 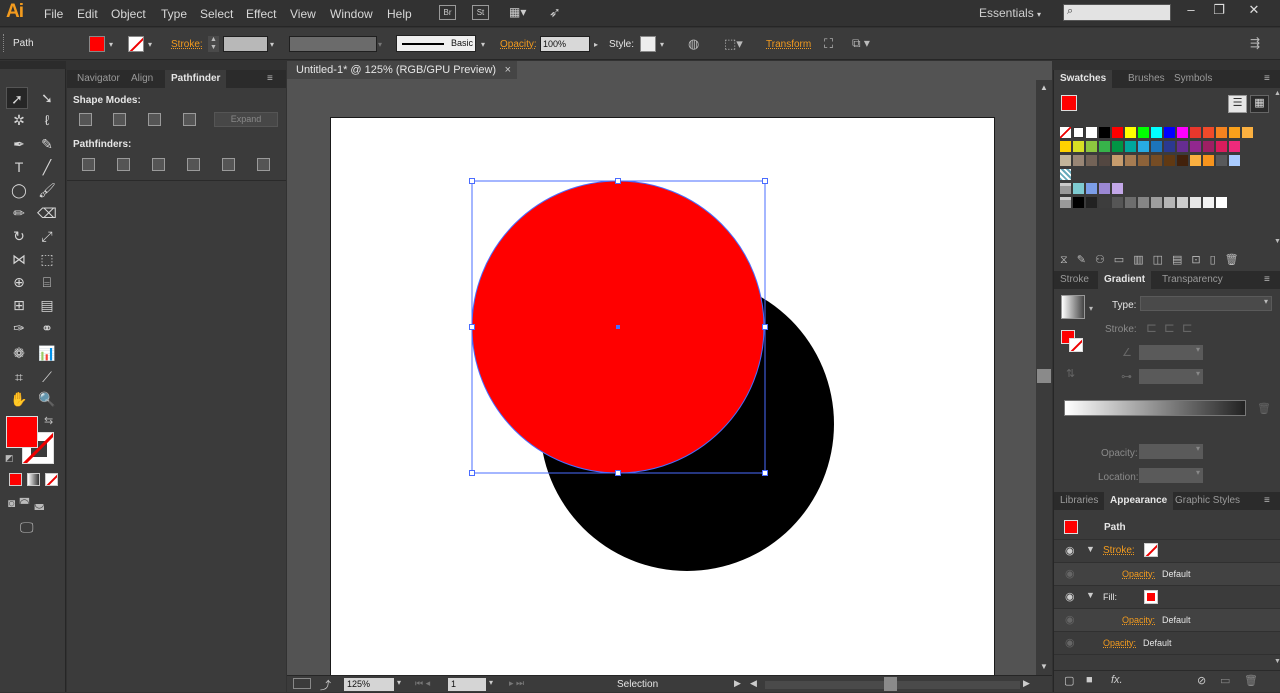 I want to click on expand-button: Expand, so click(x=246, y=119).